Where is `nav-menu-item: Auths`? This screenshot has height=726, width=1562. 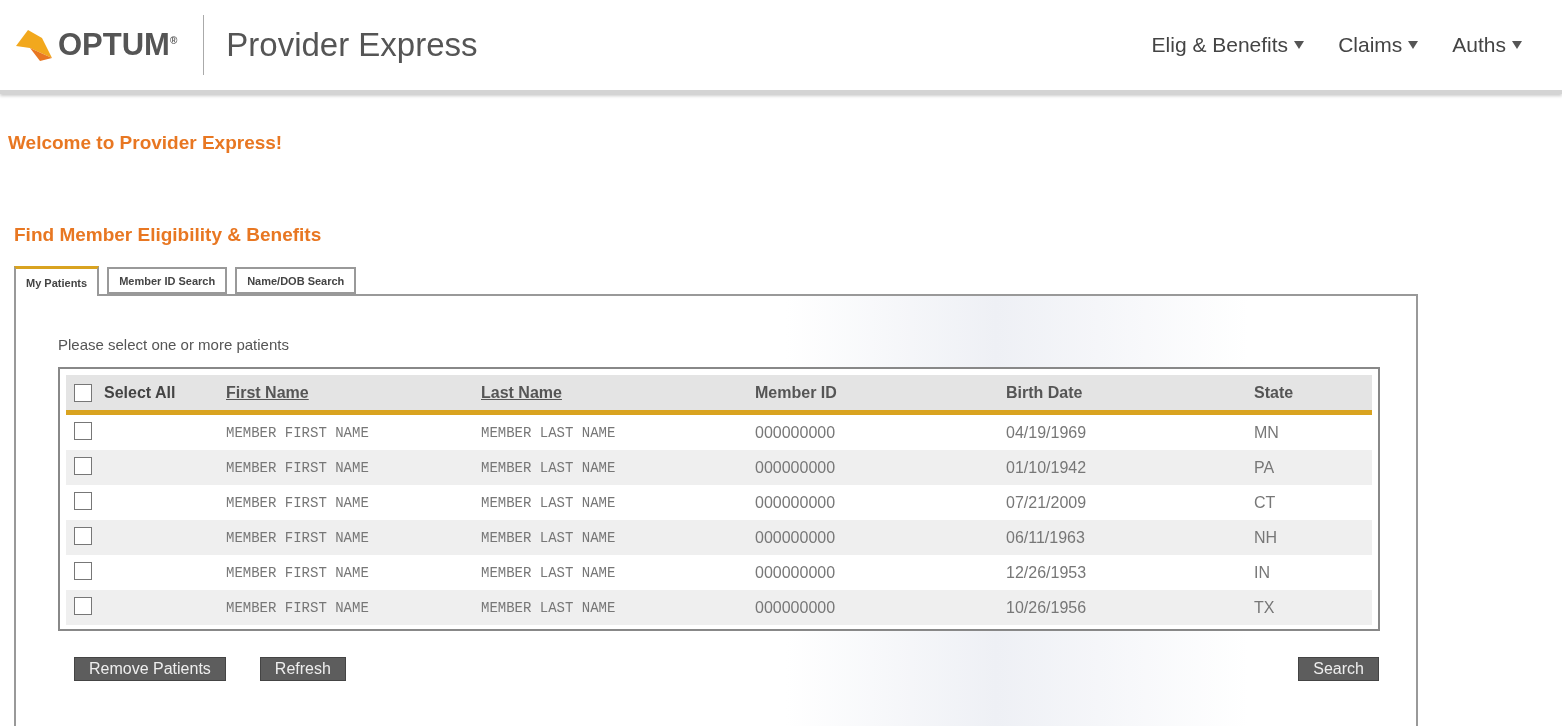
nav-menu-item: Auths is located at coordinates (1487, 45).